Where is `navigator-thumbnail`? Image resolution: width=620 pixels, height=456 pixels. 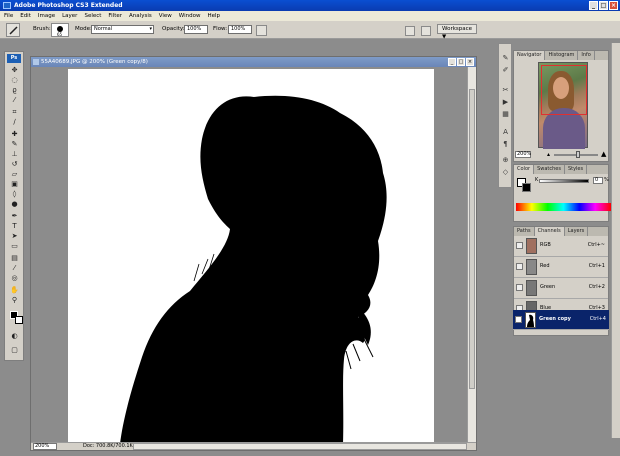 navigator-thumbnail is located at coordinates (563, 105).